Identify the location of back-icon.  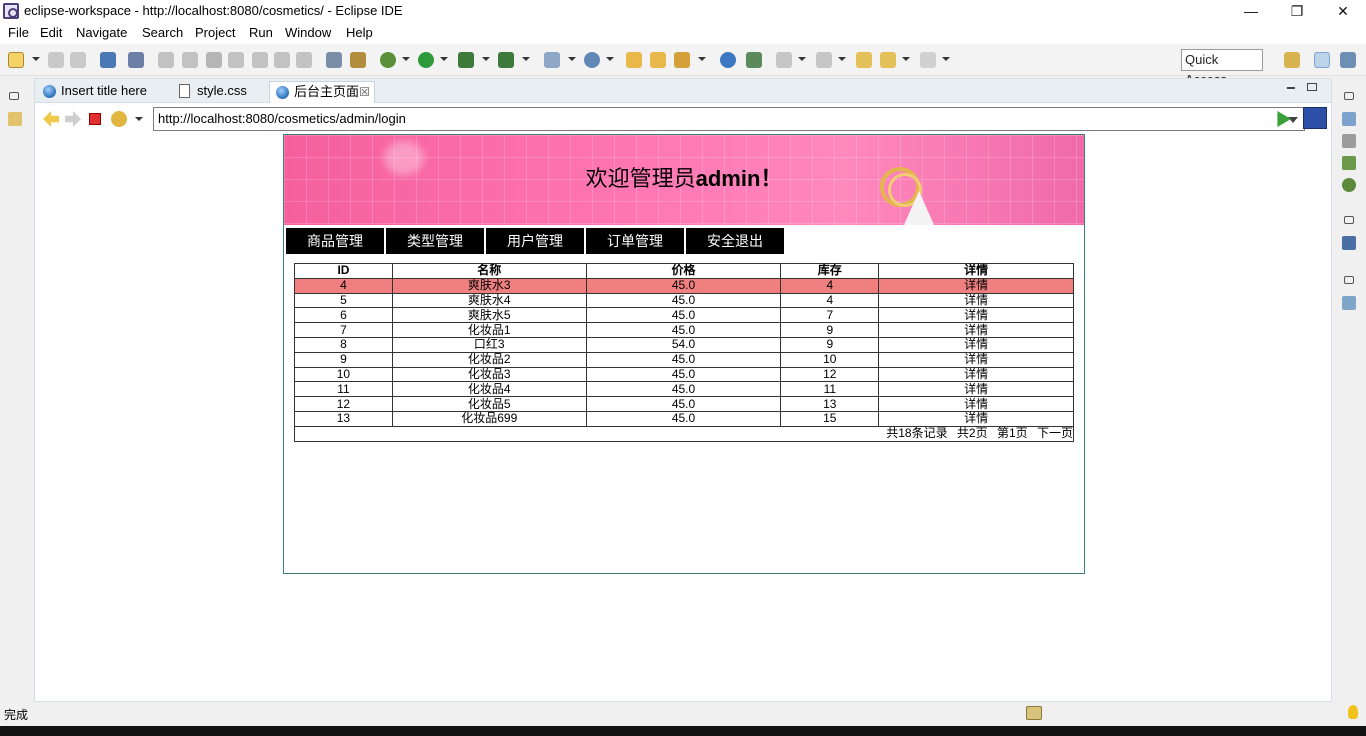
(888, 60).